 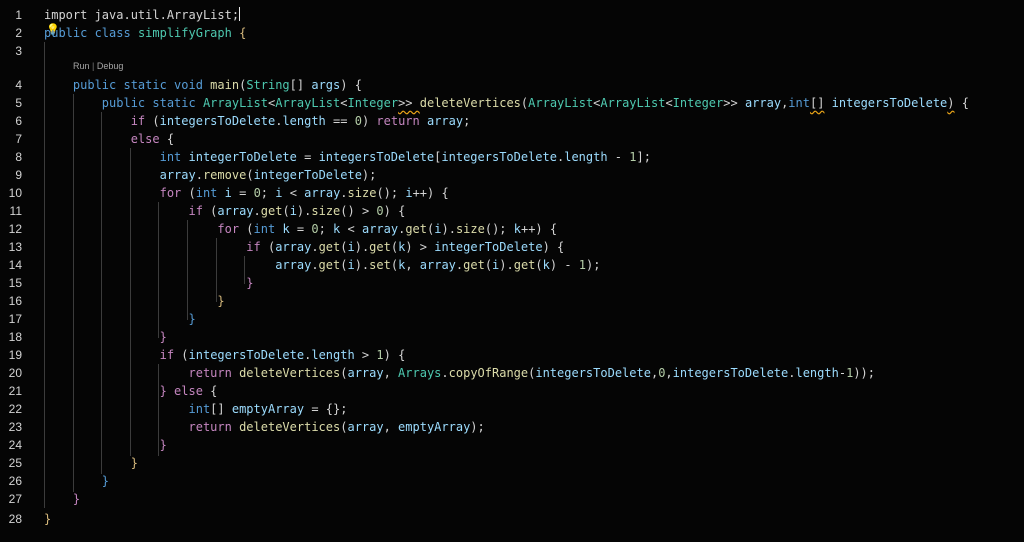 I want to click on run-codelens-link: Run, so click(x=81, y=66).